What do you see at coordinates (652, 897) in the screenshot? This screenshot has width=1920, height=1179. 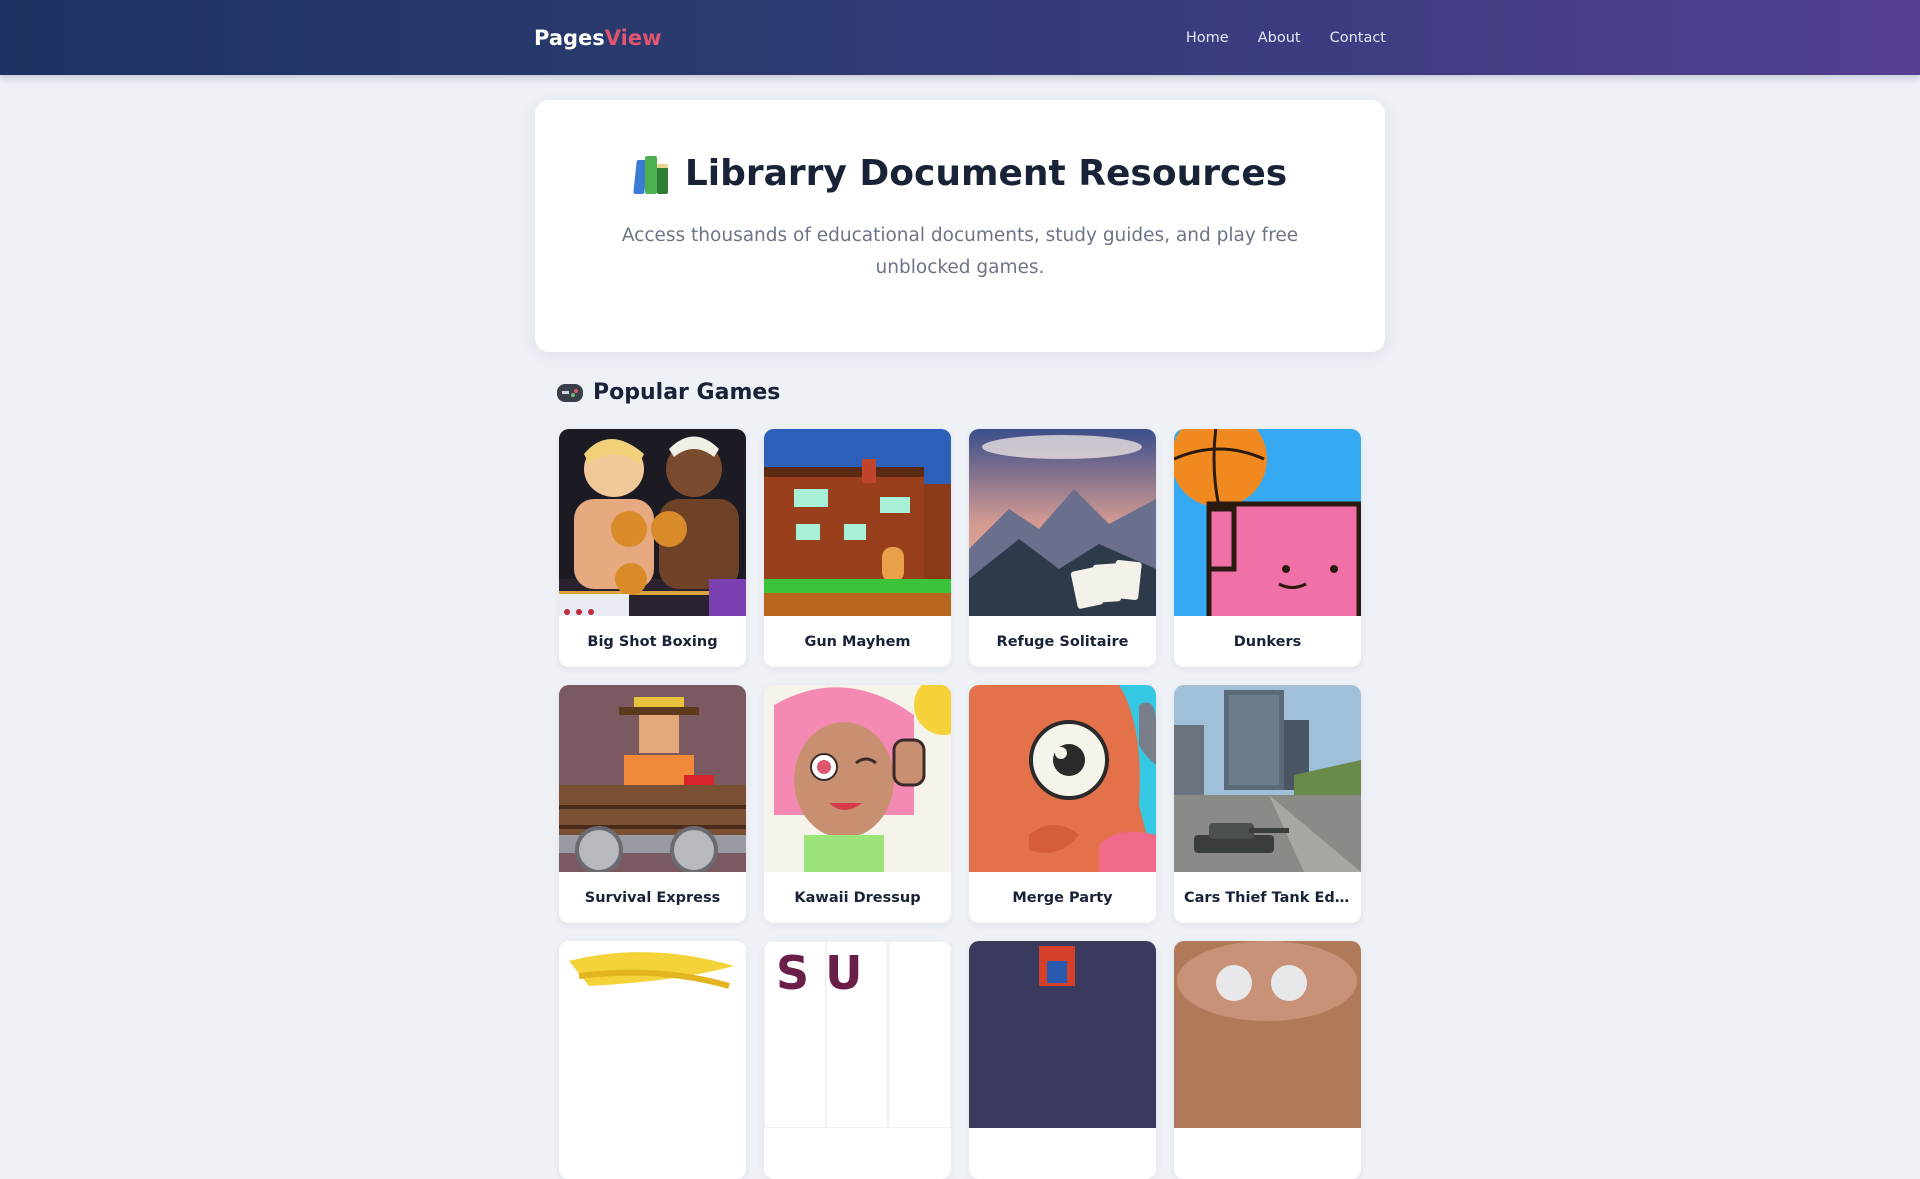 I see `game-title: Survival Express` at bounding box center [652, 897].